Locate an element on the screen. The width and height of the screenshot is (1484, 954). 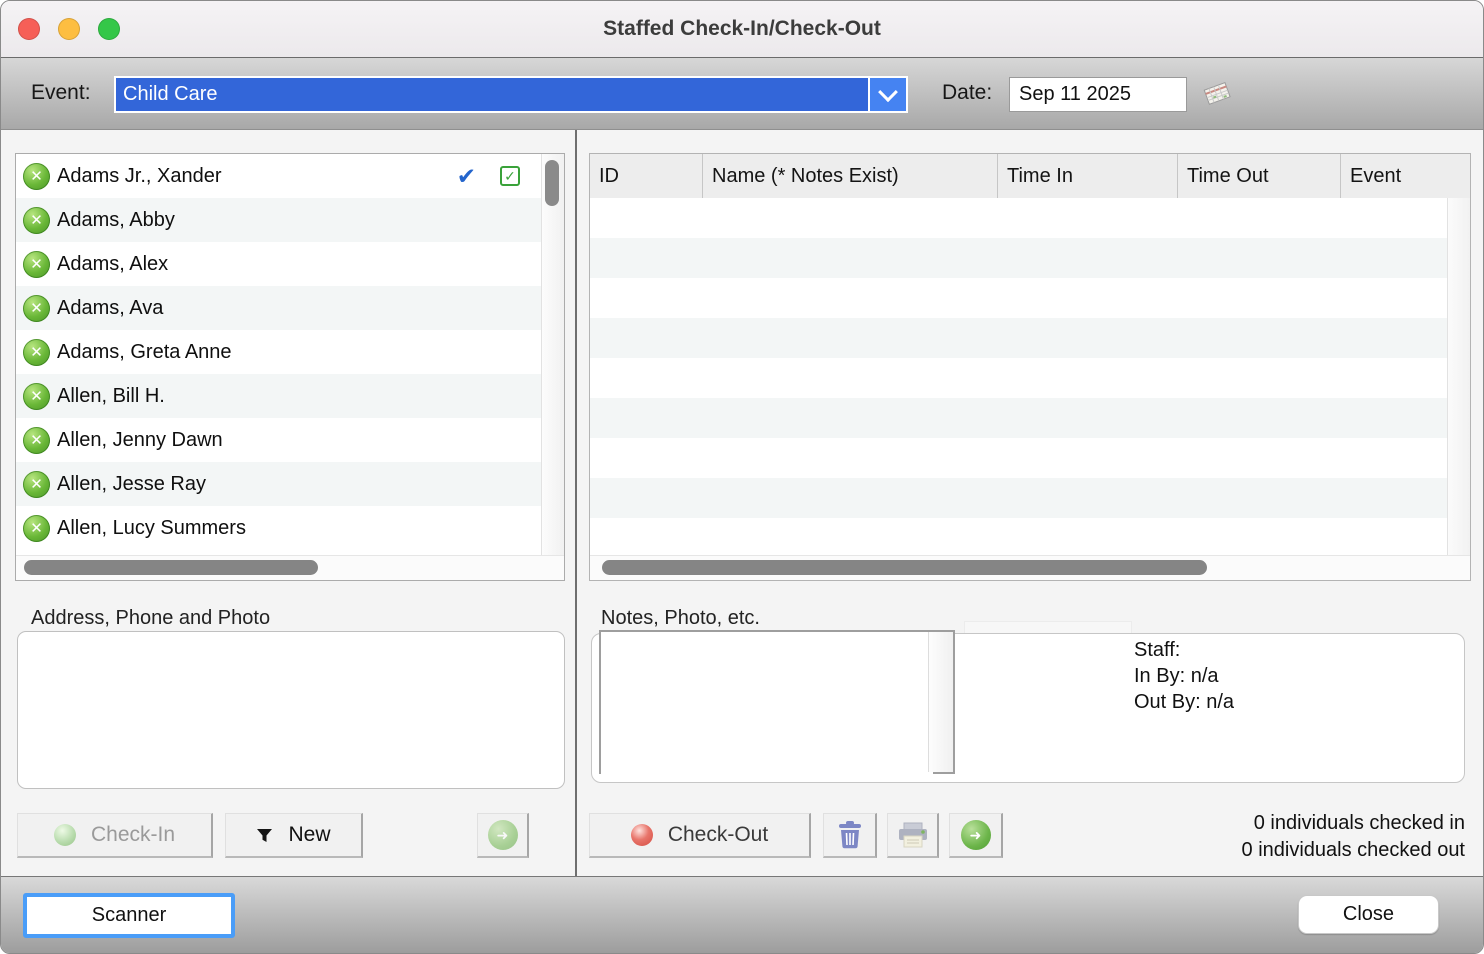
staff-label: Staff: is located at coordinates (1157, 650).